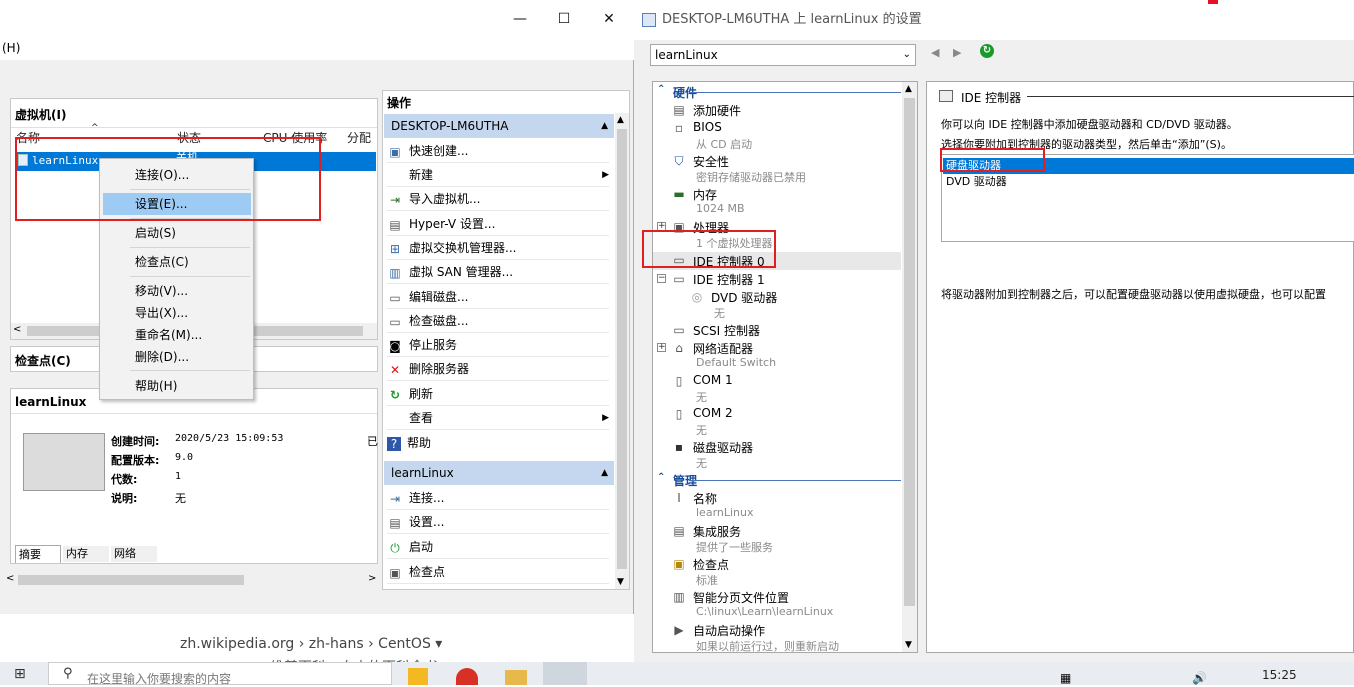 The height and width of the screenshot is (687, 1354). I want to click on menu-help: (H), so click(11, 48).